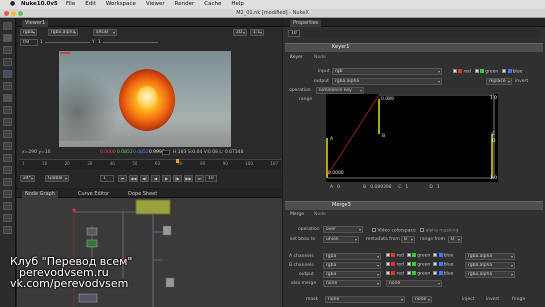 The height and width of the screenshot is (307, 545). I want to click on keyer-invert-label: invert, so click(521, 82).